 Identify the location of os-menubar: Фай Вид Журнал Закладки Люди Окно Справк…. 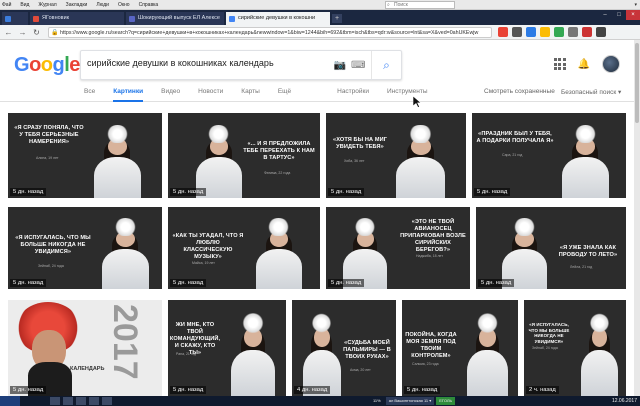
(320, 5).